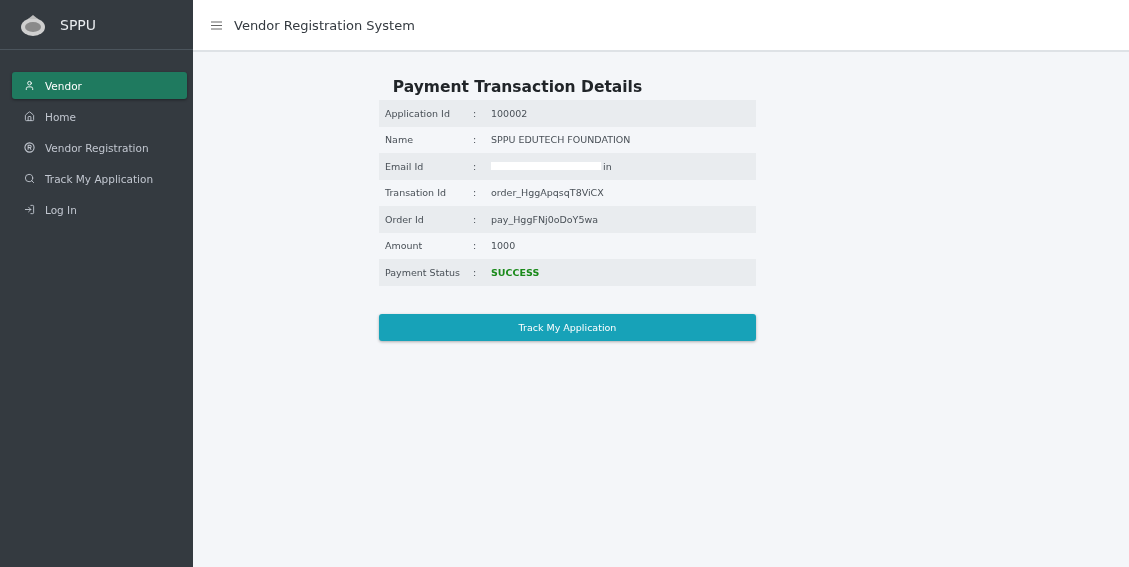 This screenshot has height=567, width=1129. I want to click on field-label: Amount, so click(404, 246).